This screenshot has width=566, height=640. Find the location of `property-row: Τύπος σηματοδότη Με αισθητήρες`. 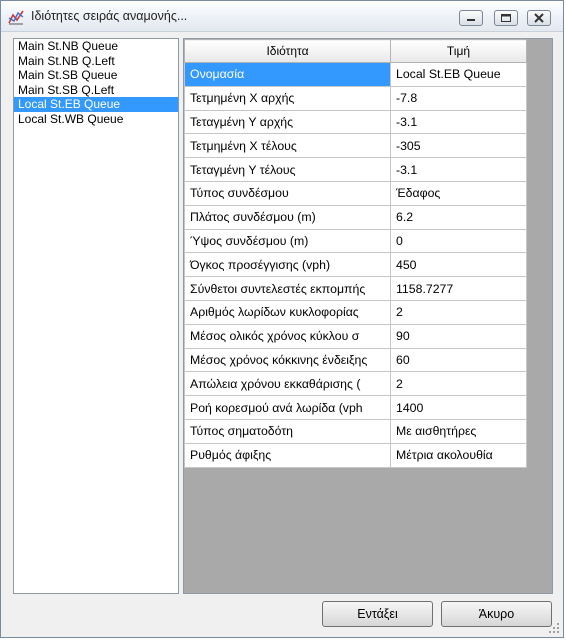

property-row: Τύπος σηματοδότη Με αισθητήρες is located at coordinates (355, 431).